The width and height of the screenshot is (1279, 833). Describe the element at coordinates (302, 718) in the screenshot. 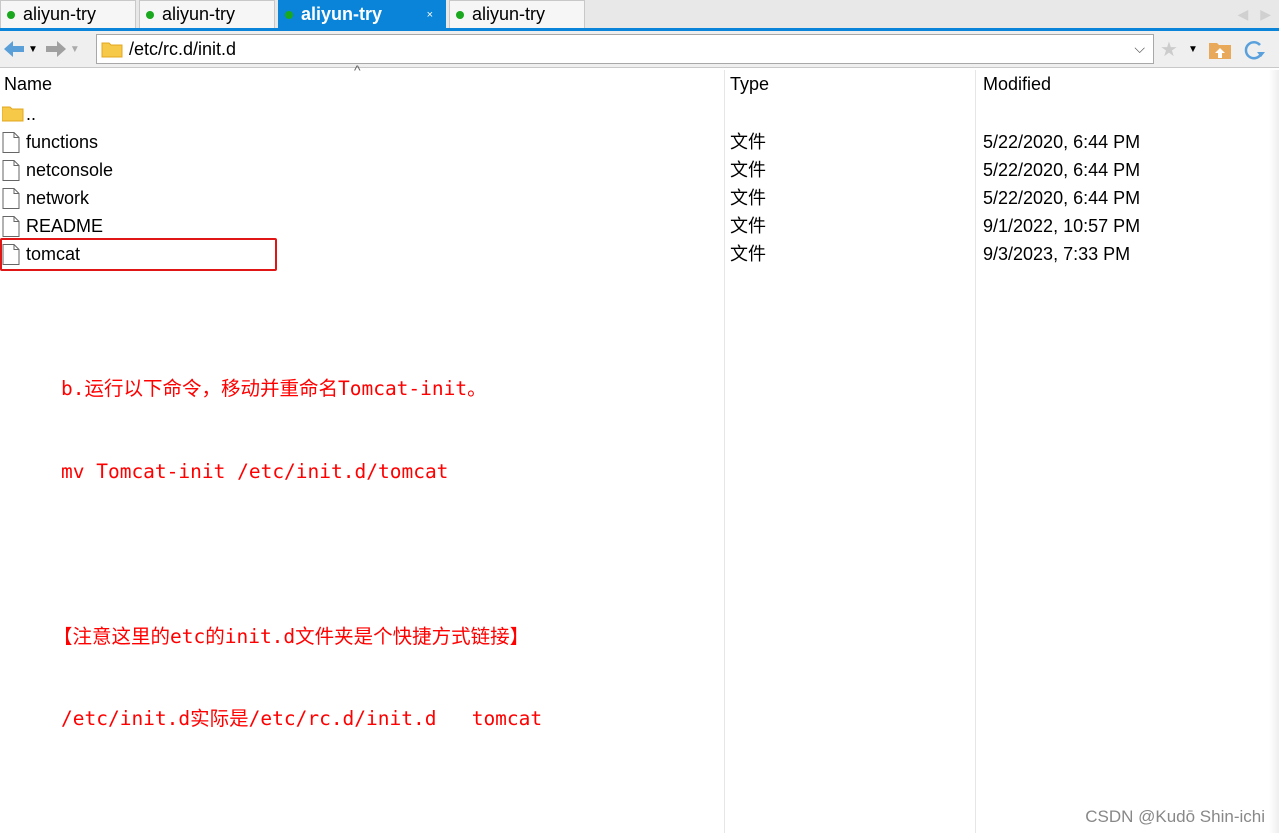

I see `annotation-line: /etc/init.d实际是/etc/rc.d/init.d tomcat` at that location.